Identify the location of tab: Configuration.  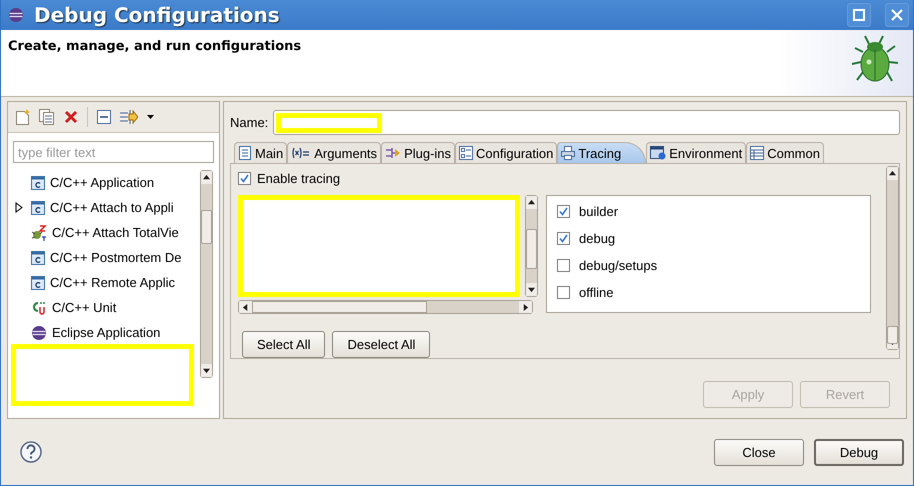
(506, 152).